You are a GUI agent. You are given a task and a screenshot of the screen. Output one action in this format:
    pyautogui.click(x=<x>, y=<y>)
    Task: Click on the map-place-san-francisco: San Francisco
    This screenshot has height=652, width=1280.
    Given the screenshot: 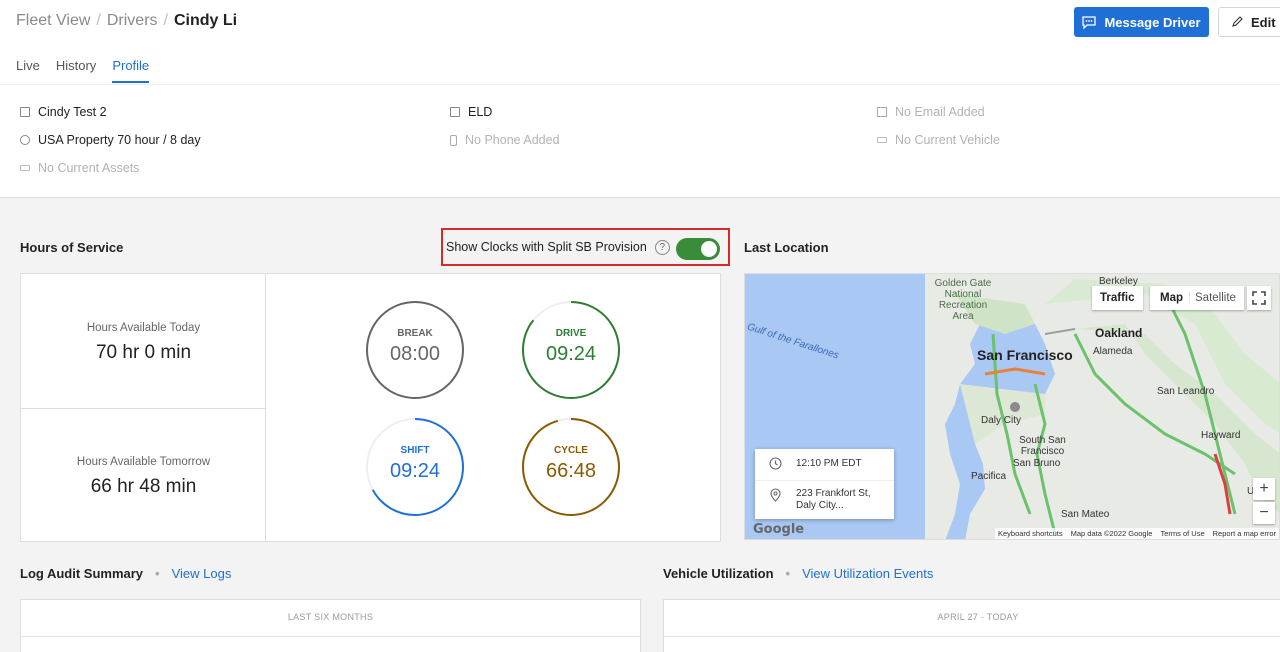 What is the action you would take?
    pyautogui.click(x=1025, y=355)
    